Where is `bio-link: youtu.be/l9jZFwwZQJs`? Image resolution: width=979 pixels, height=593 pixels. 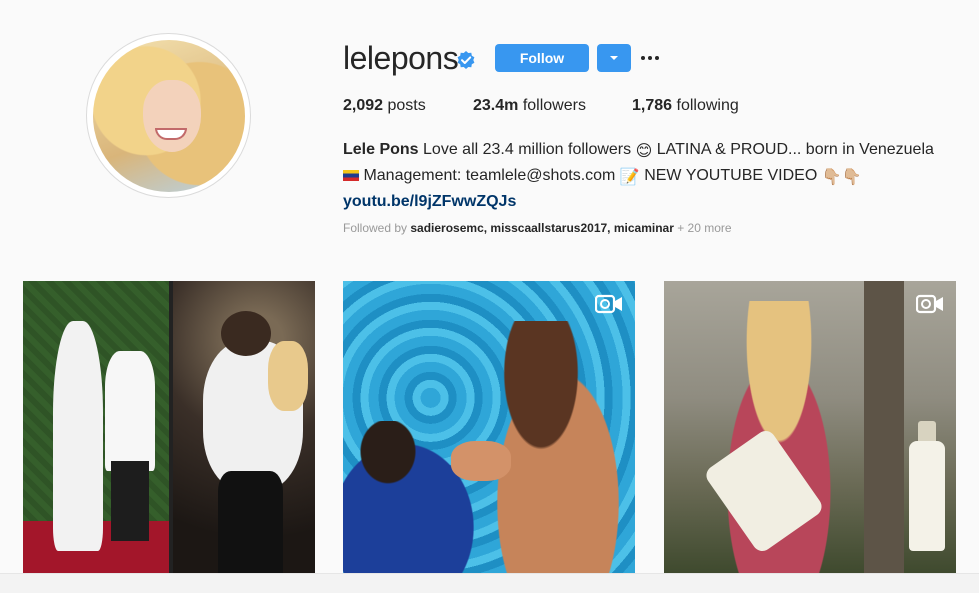
bio-link: youtu.be/l9jZFwwZQJs is located at coordinates (429, 201).